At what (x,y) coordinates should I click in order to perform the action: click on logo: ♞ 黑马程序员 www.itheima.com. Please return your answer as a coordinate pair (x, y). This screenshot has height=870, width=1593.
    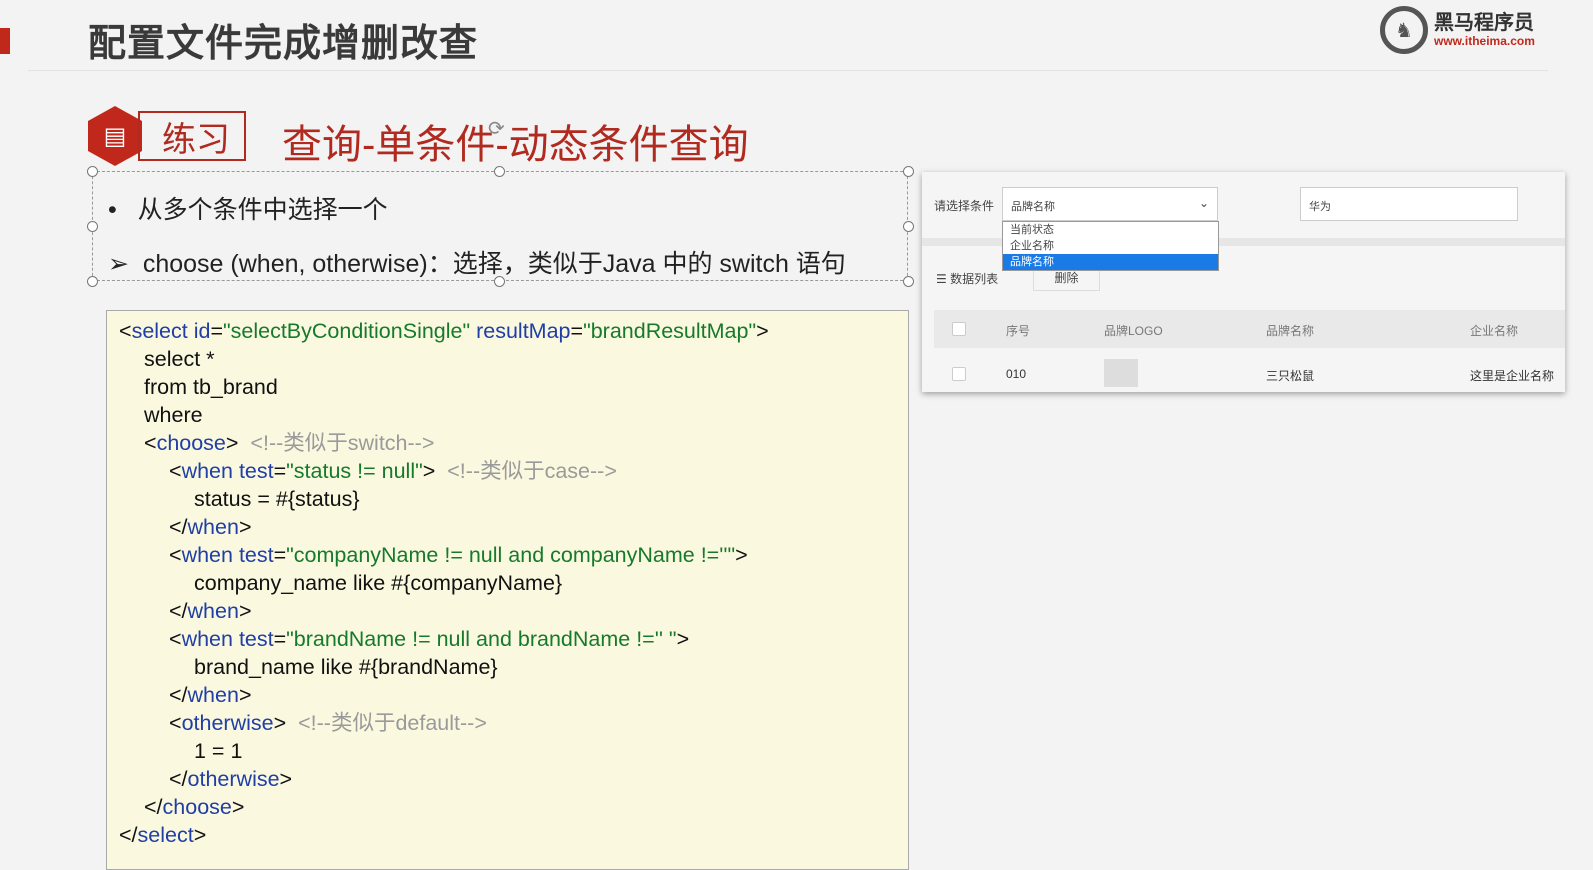
    Looking at the image, I should click on (1457, 30).